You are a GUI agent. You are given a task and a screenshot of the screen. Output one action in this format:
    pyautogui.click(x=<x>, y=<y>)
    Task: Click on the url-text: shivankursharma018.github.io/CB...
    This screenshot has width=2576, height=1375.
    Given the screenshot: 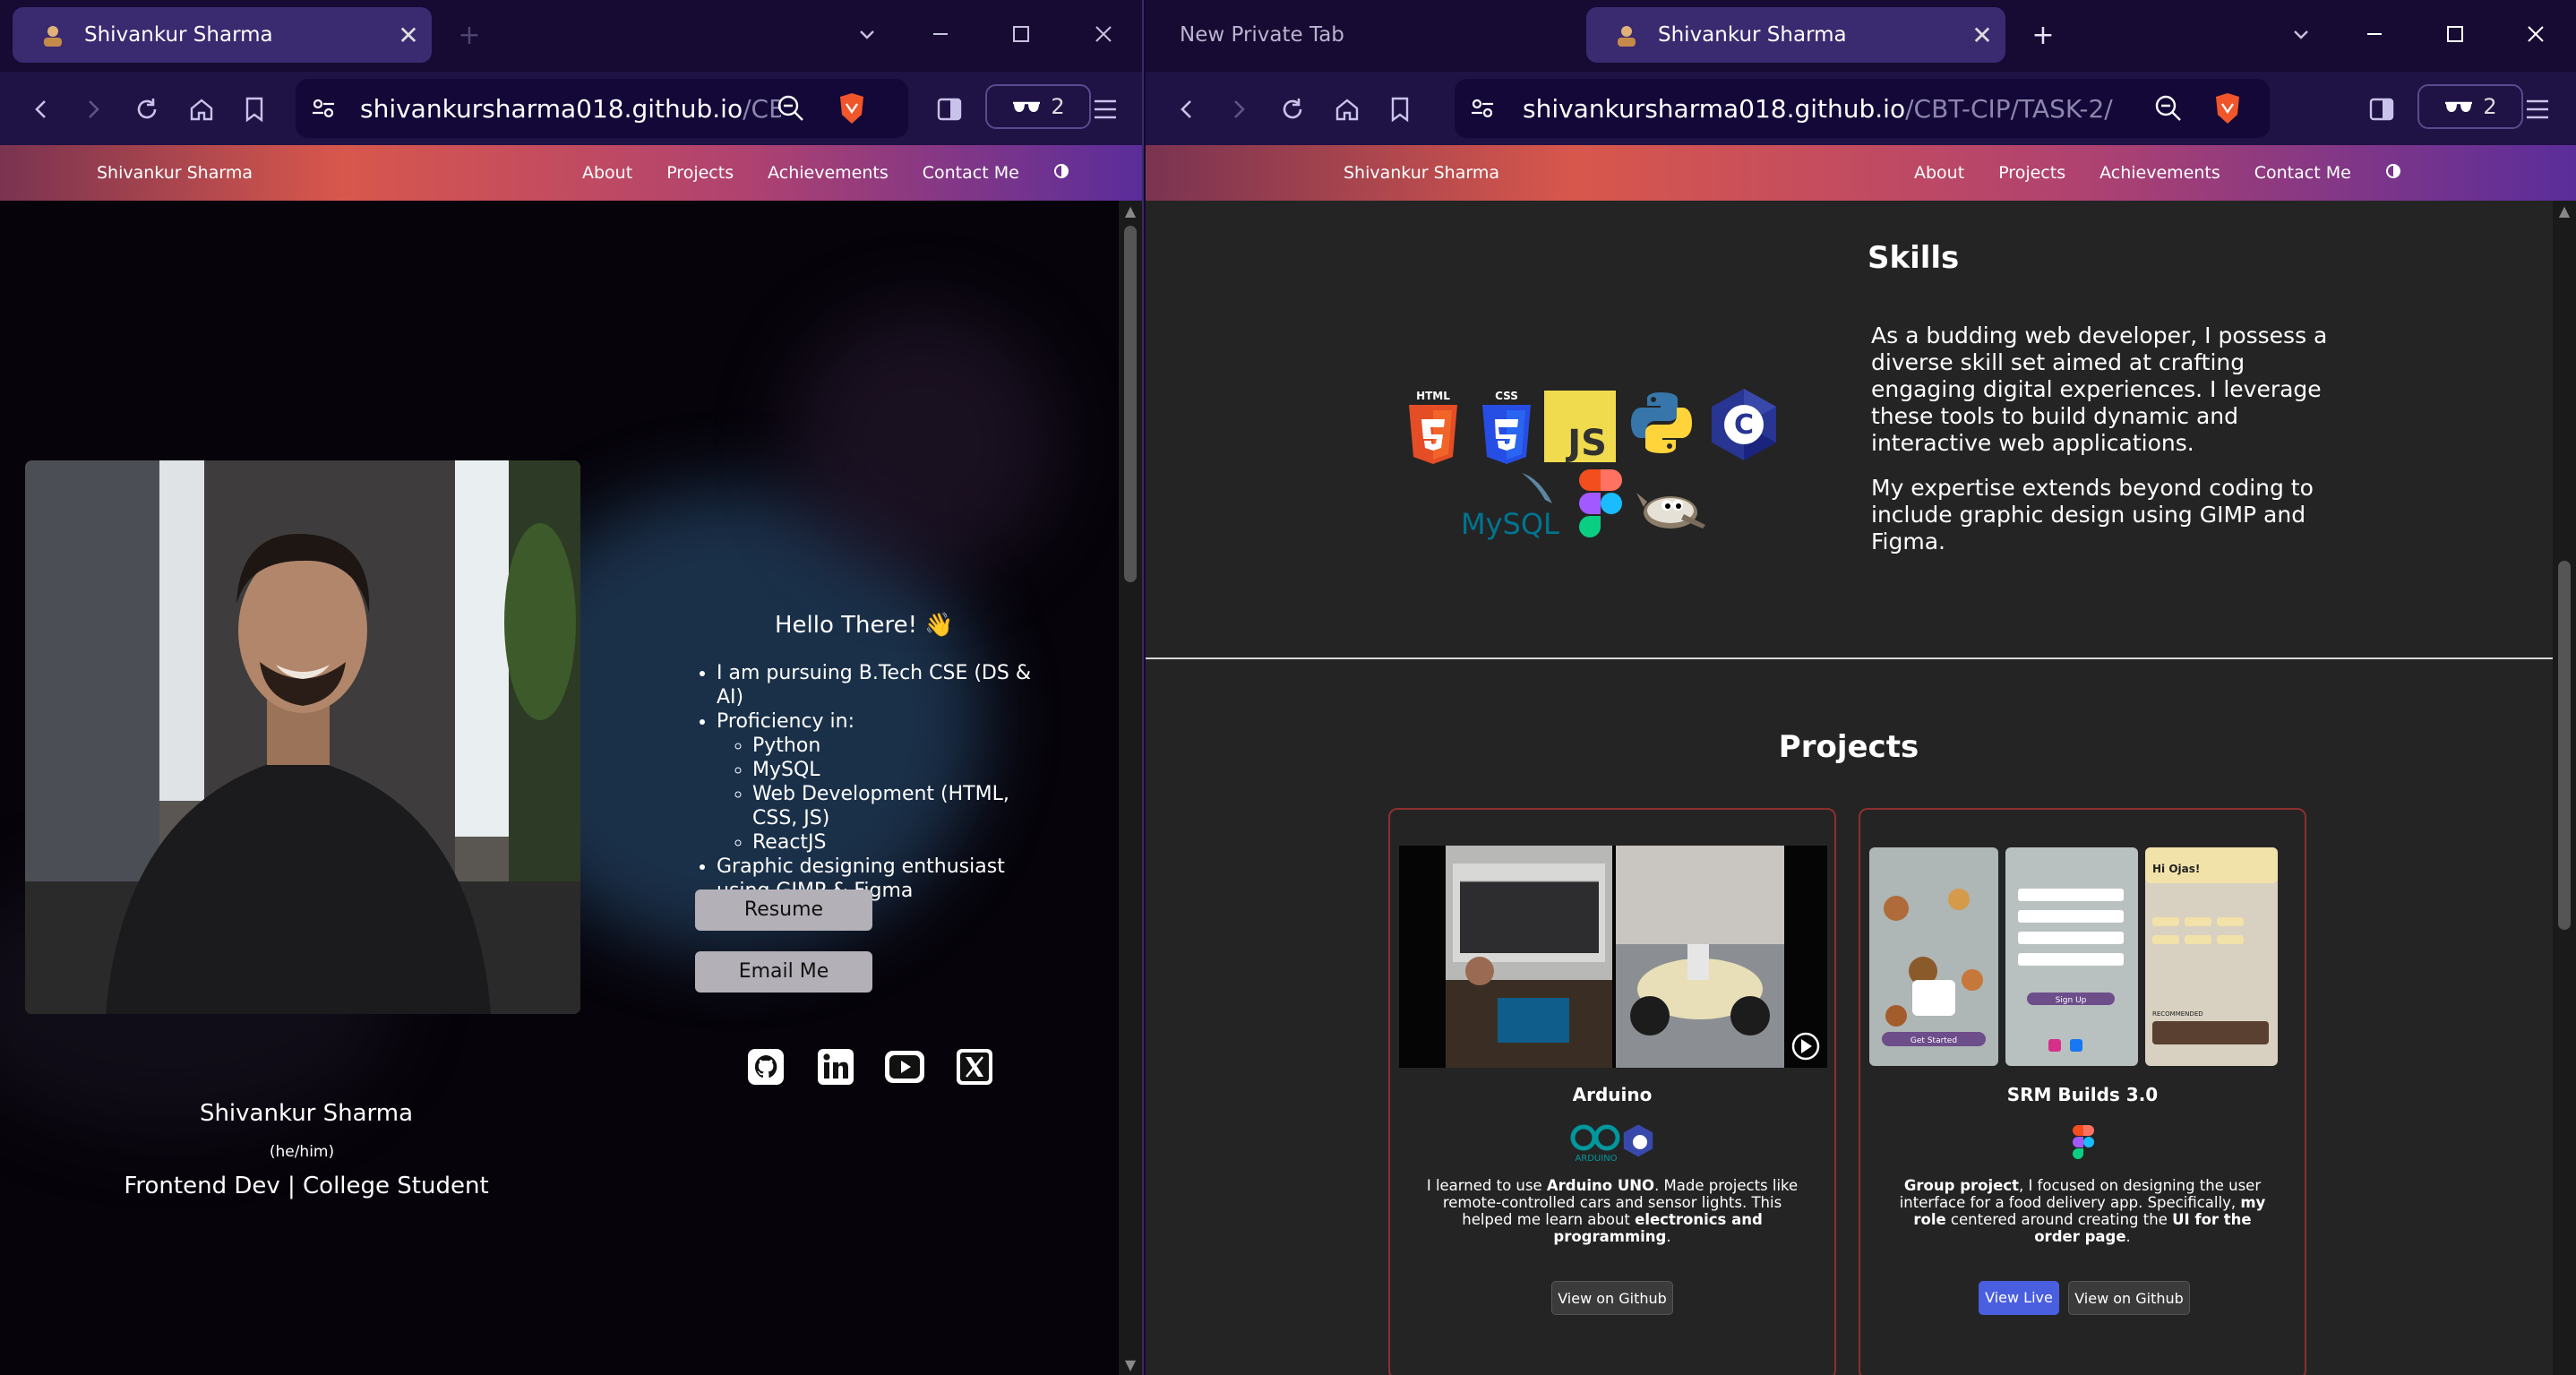 What is the action you would take?
    pyautogui.click(x=570, y=108)
    